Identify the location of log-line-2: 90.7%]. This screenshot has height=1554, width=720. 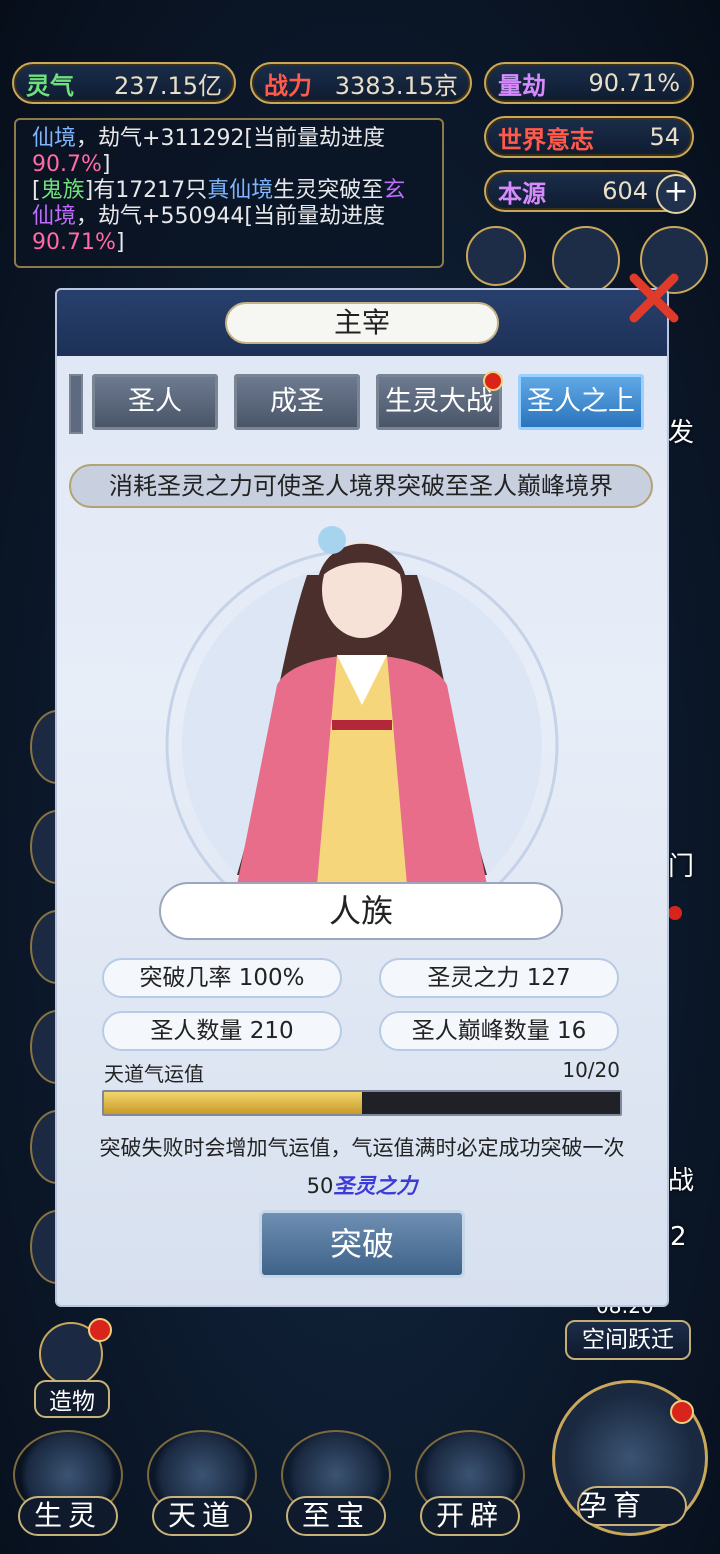
(71, 164).